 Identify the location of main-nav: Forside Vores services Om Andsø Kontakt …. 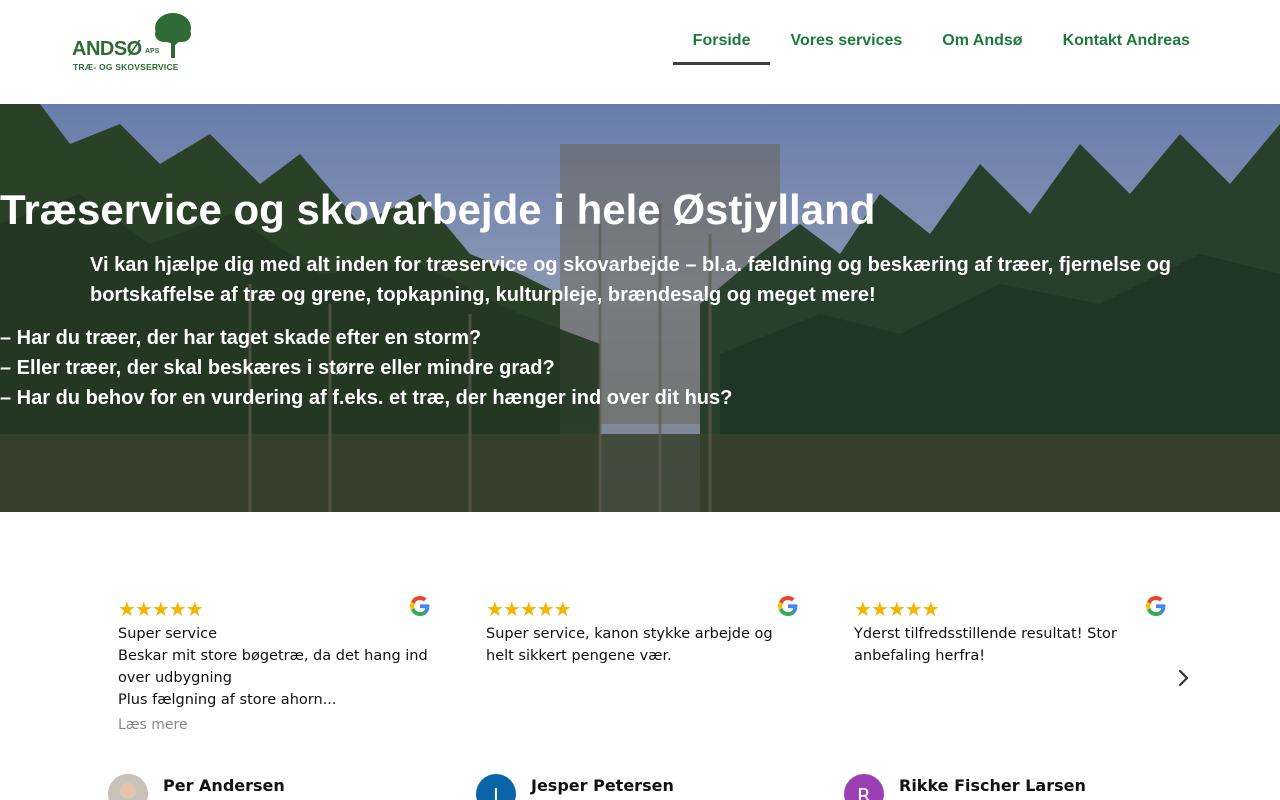
(941, 42).